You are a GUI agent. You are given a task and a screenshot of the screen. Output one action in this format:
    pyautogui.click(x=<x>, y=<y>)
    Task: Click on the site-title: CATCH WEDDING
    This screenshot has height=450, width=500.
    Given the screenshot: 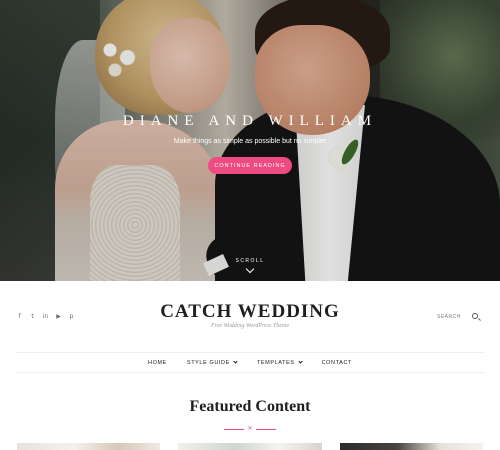 What is the action you would take?
    pyautogui.click(x=250, y=312)
    